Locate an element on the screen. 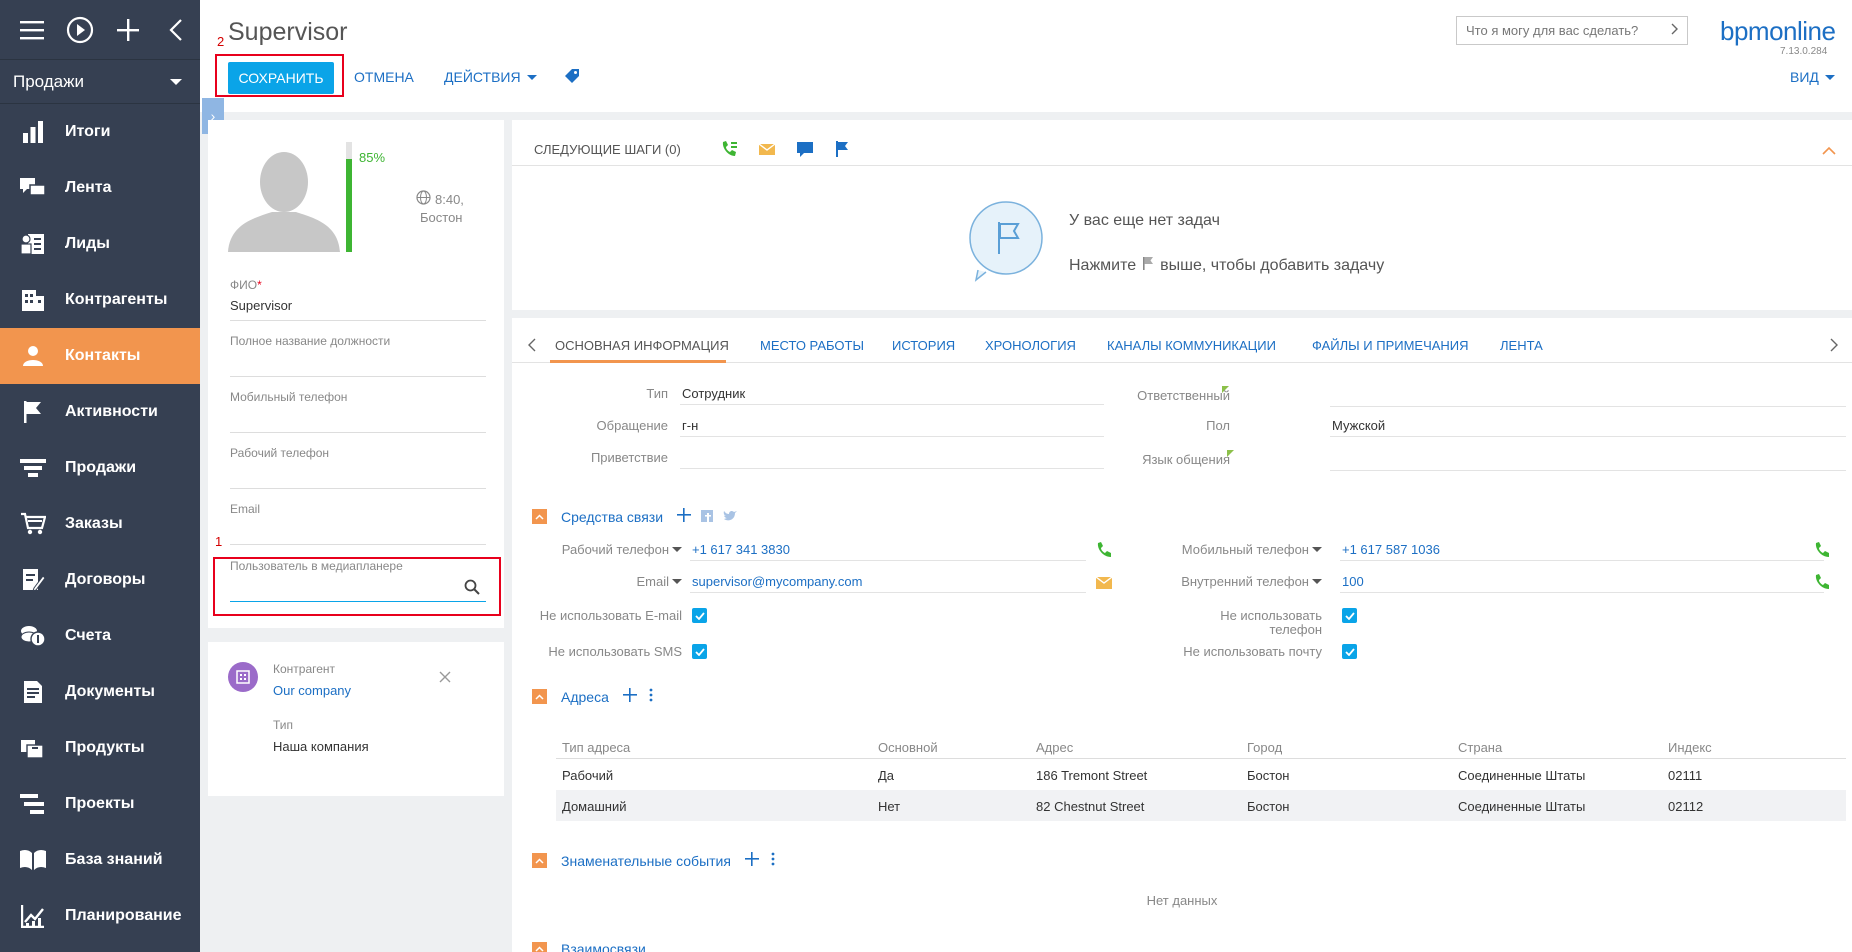 The image size is (1852, 952). sidebar-item-invoices: Счета is located at coordinates (100, 636).